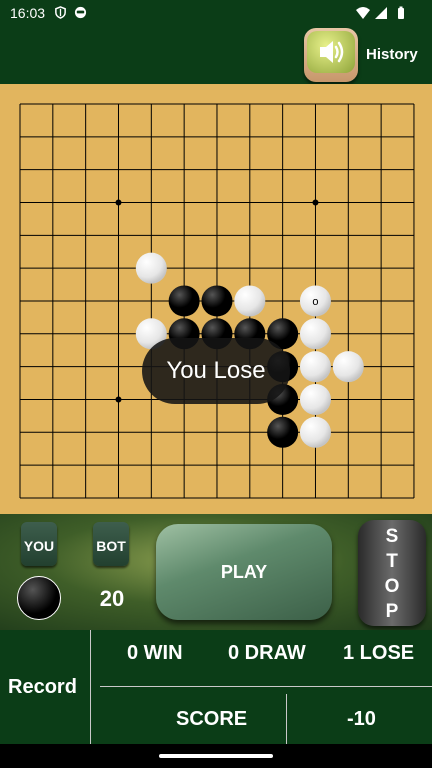  Describe the element at coordinates (39, 544) in the screenshot. I see `you-label: YOU` at that location.